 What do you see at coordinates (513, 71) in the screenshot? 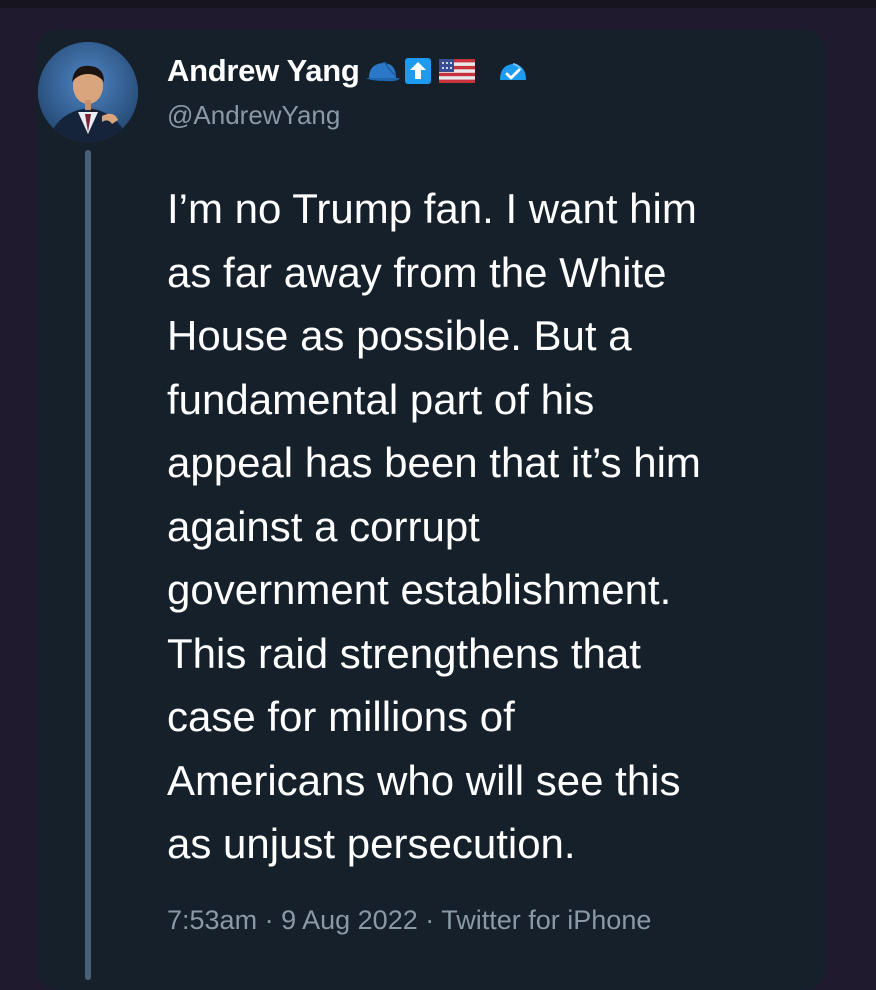
I see `verified-badge-icon` at bounding box center [513, 71].